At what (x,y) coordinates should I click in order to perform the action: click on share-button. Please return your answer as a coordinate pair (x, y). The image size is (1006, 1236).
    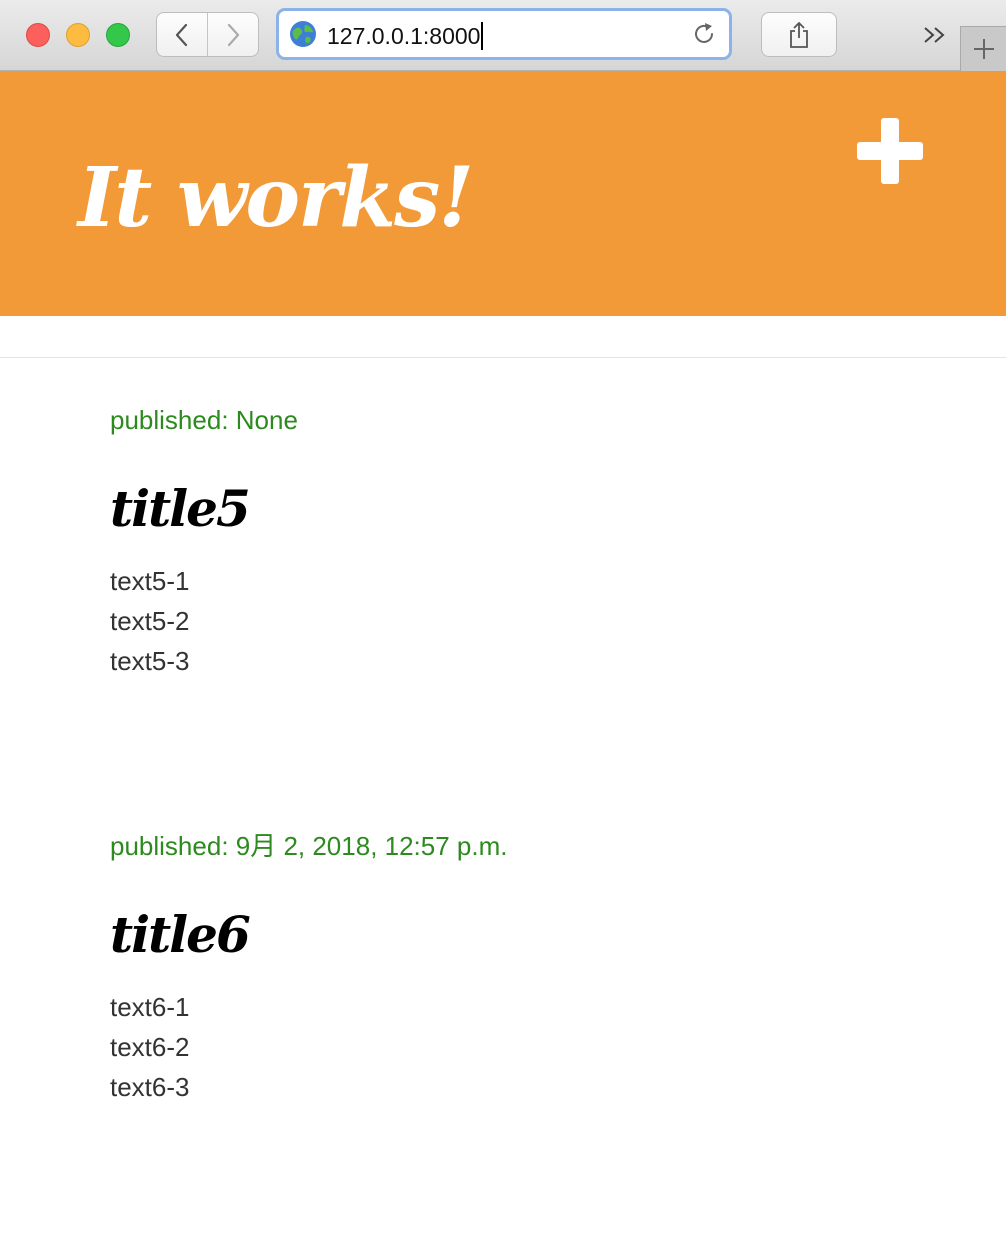
    Looking at the image, I should click on (799, 34).